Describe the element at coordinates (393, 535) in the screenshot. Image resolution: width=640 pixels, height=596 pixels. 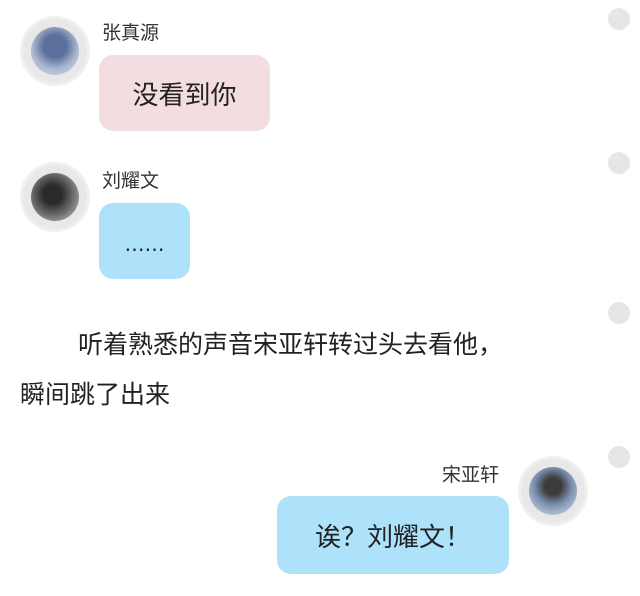
I see `message-bubble: 诶？刘耀文！` at that location.